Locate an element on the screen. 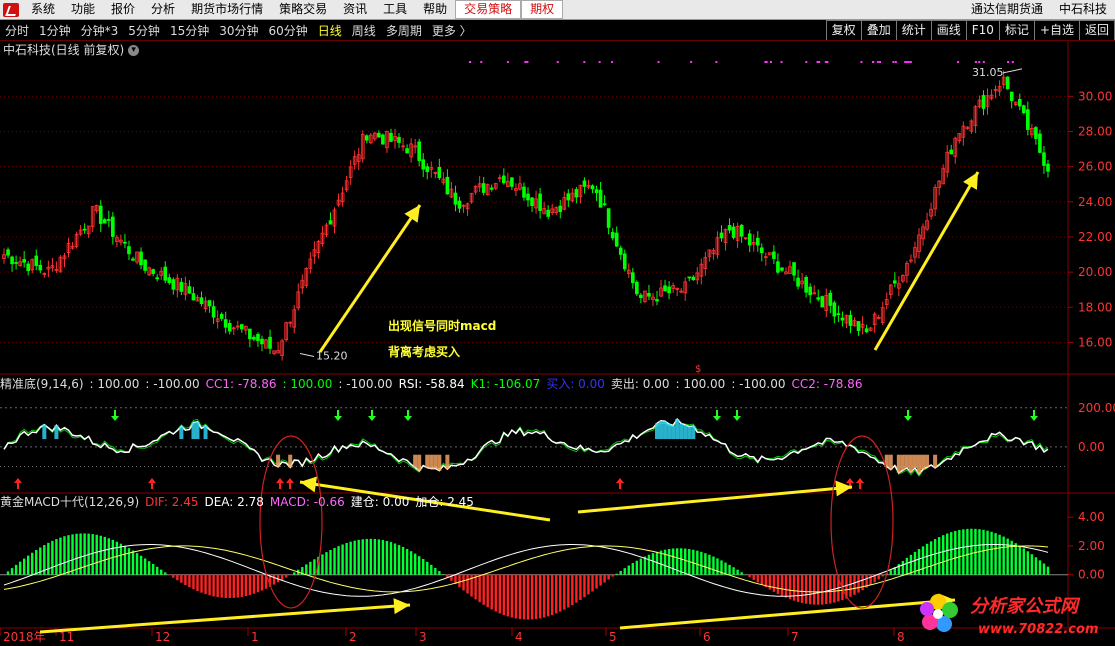 Image resolution: width=1115 pixels, height=646 pixels. low-price-pointer is located at coordinates (307, 354).